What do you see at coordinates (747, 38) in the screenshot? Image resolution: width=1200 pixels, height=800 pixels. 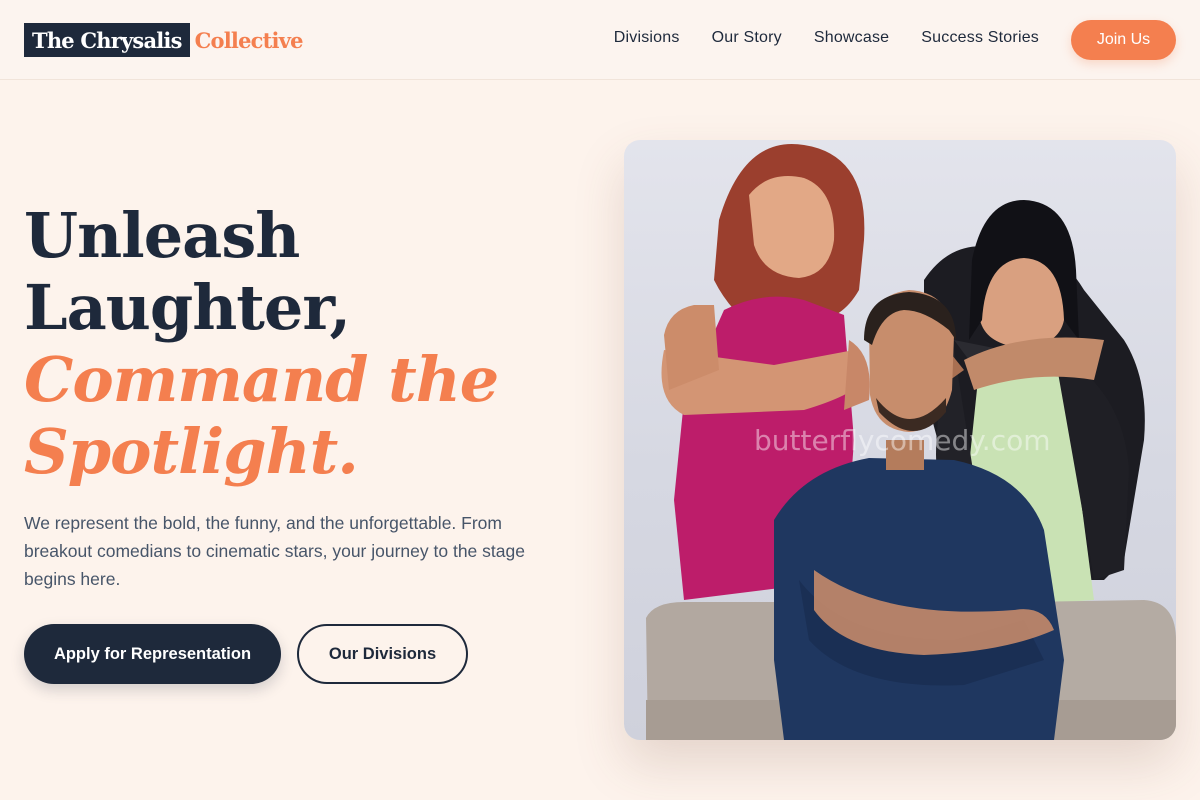 I see `nav-item-our-story: Our Story` at bounding box center [747, 38].